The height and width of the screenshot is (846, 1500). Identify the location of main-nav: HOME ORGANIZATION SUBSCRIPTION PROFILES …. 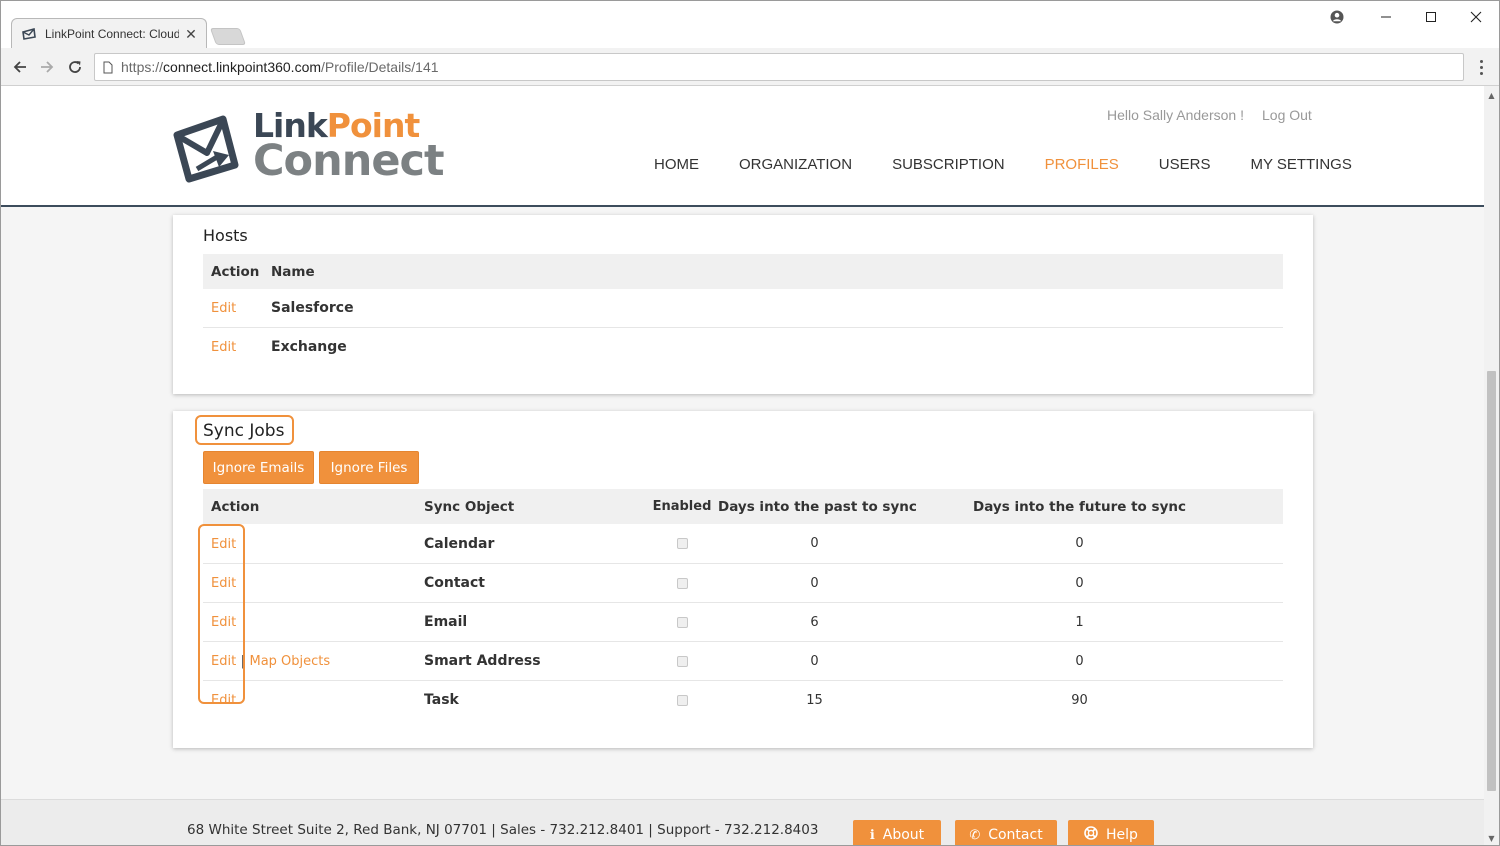
(1003, 164).